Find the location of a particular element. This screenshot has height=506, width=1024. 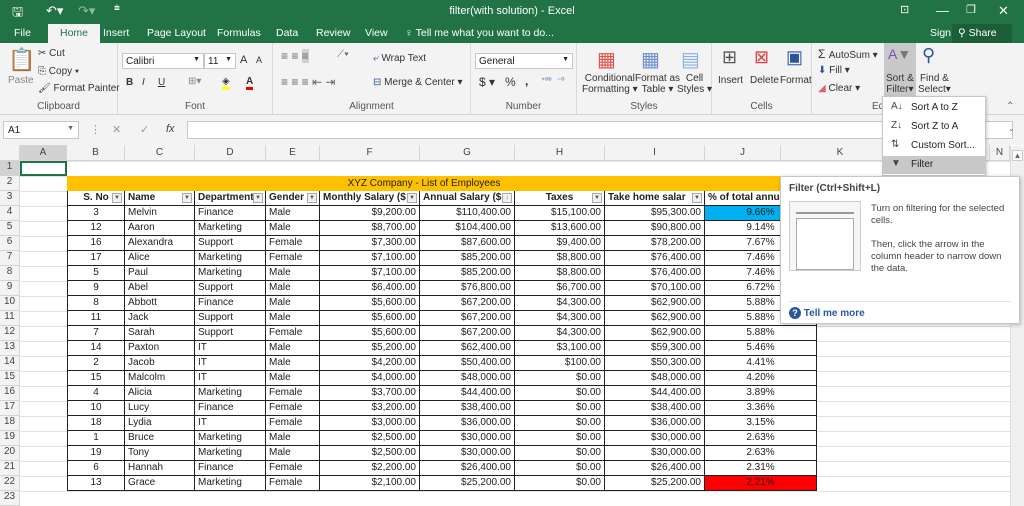

cell-annual-salary: $50,400.00 is located at coordinates (467, 363).